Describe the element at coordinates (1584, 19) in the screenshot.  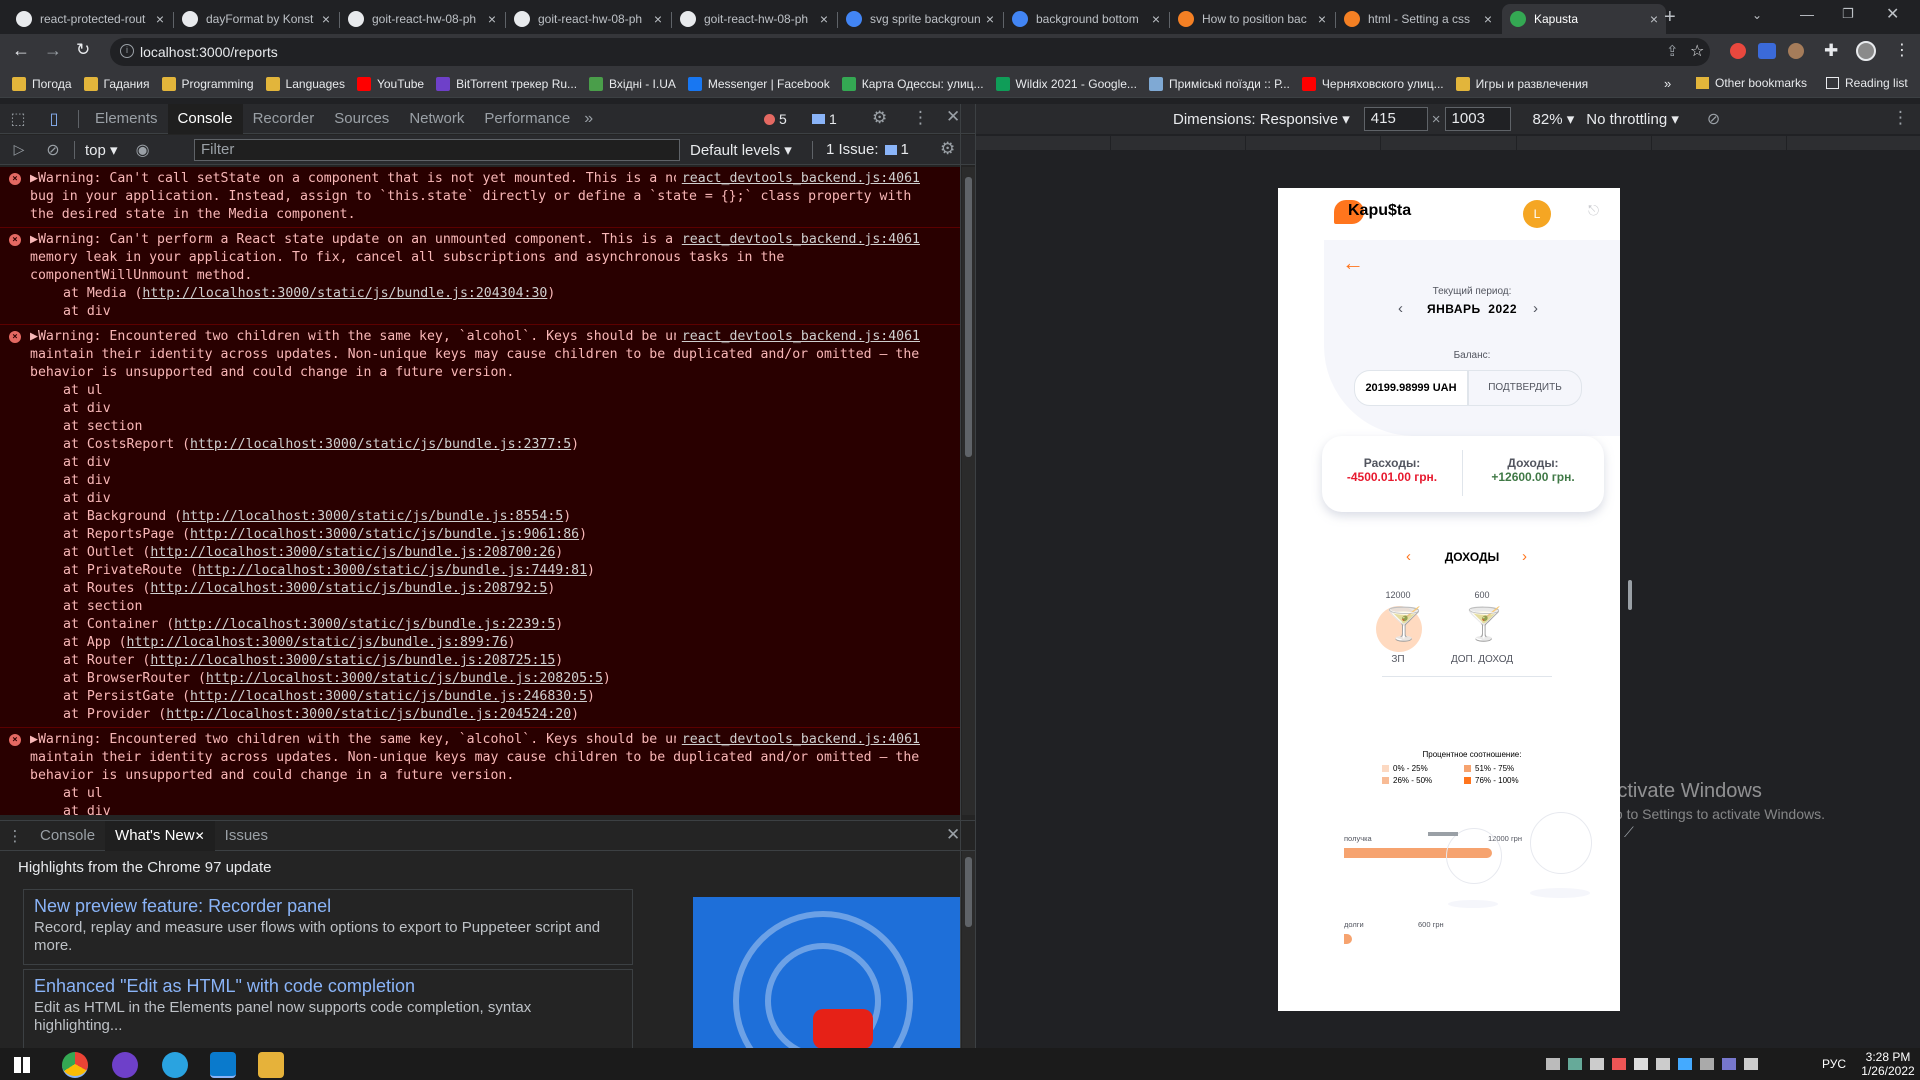
I see `browser-tab: Kapusta ×` at that location.